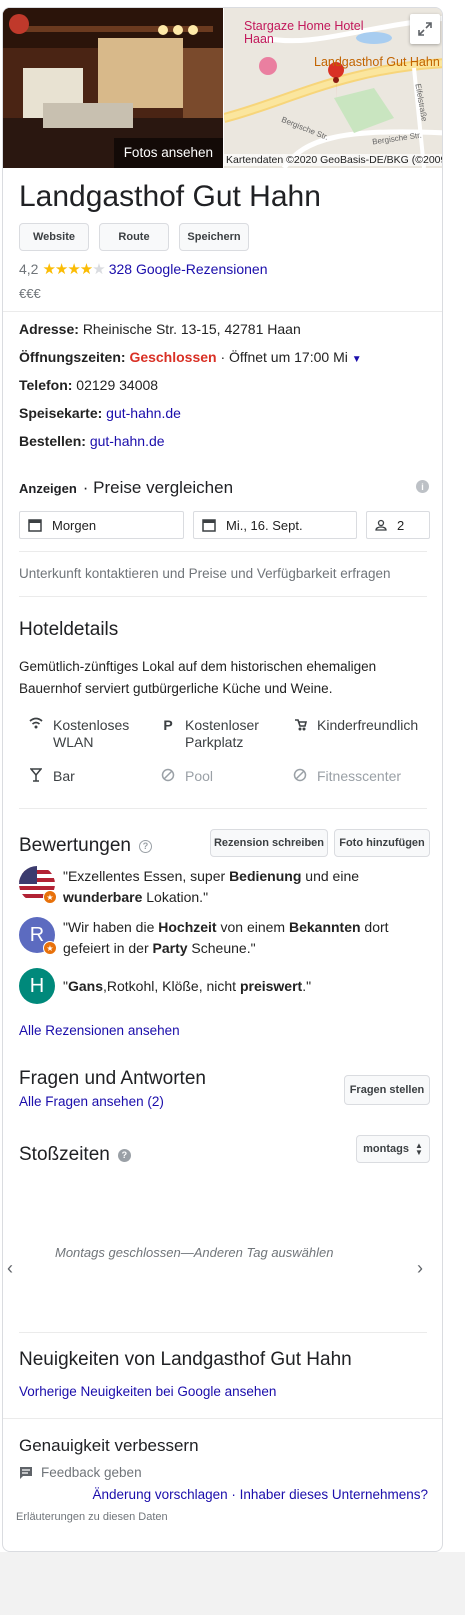  I want to click on phone-label: Telefon:, so click(46, 385).